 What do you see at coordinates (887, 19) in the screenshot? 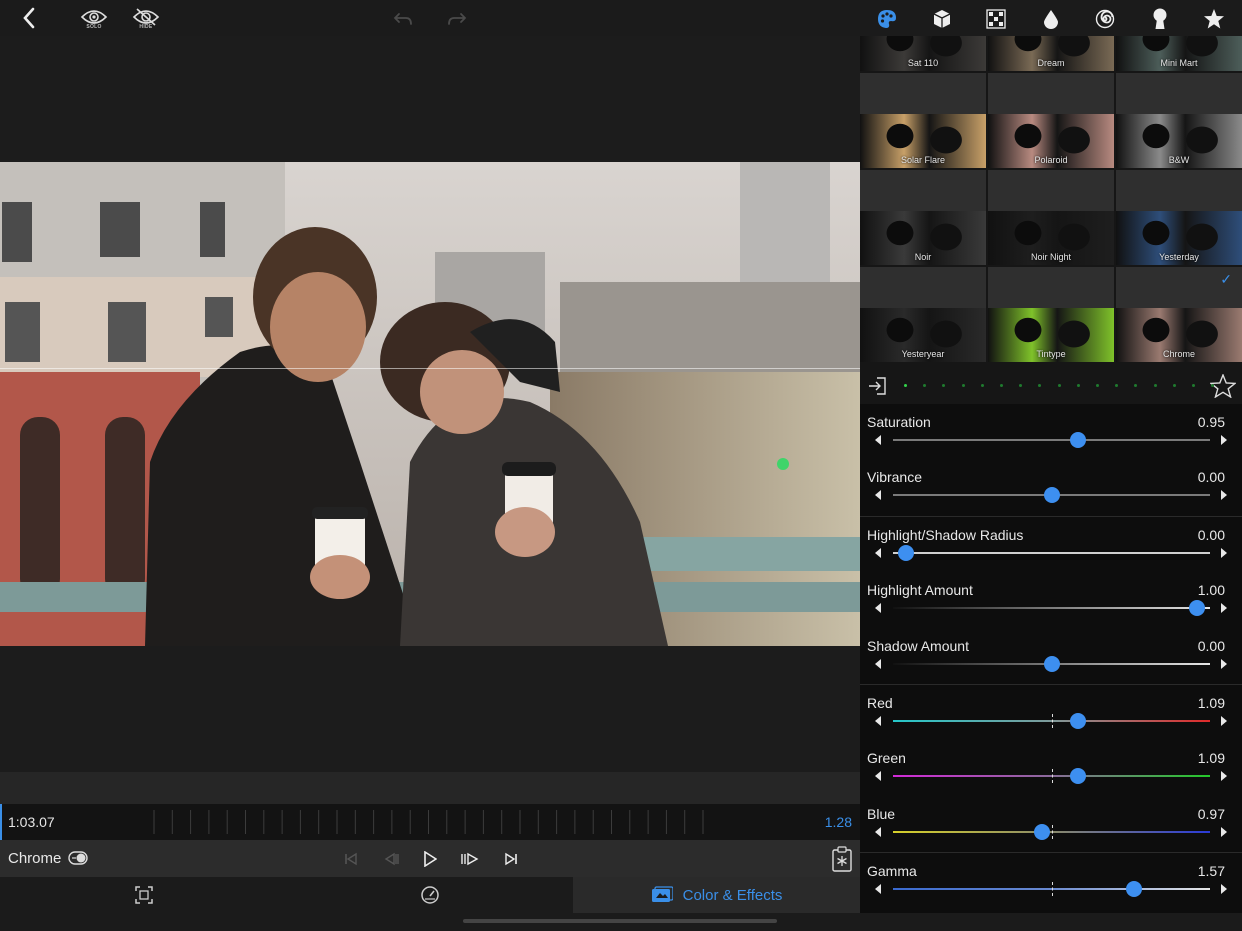
I see `tab-presets` at bounding box center [887, 19].